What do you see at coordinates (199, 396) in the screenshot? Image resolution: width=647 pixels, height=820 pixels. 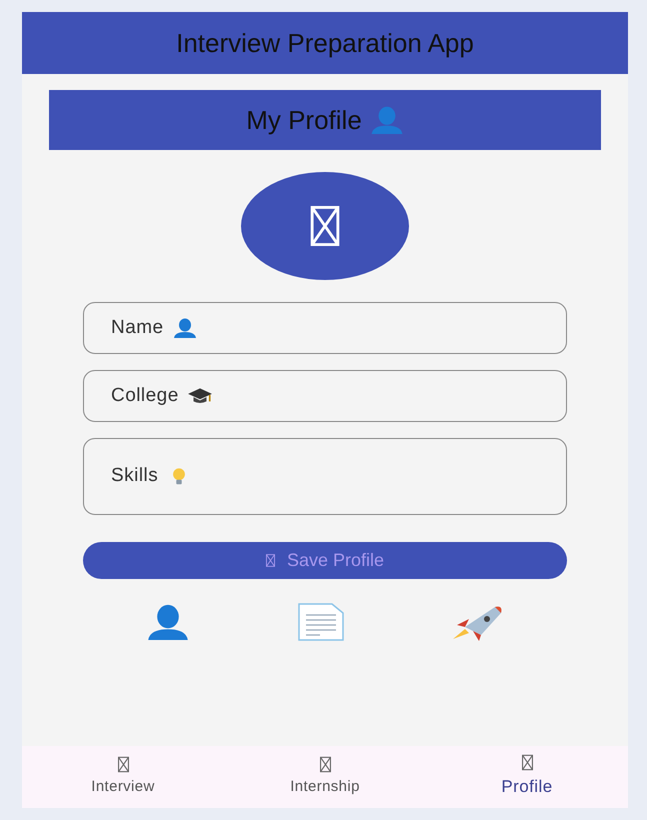 I see `graduation-cap-icon` at bounding box center [199, 396].